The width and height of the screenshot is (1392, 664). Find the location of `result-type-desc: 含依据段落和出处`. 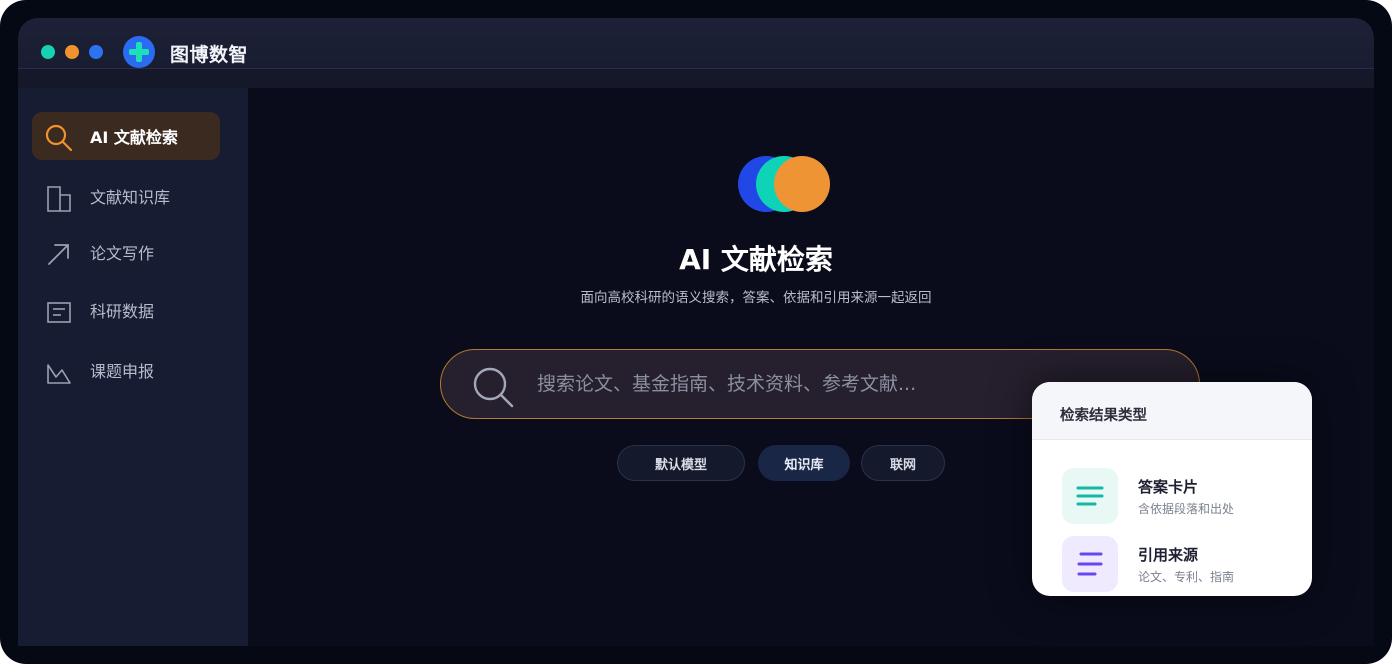

result-type-desc: 含依据段落和出处 is located at coordinates (1186, 509).